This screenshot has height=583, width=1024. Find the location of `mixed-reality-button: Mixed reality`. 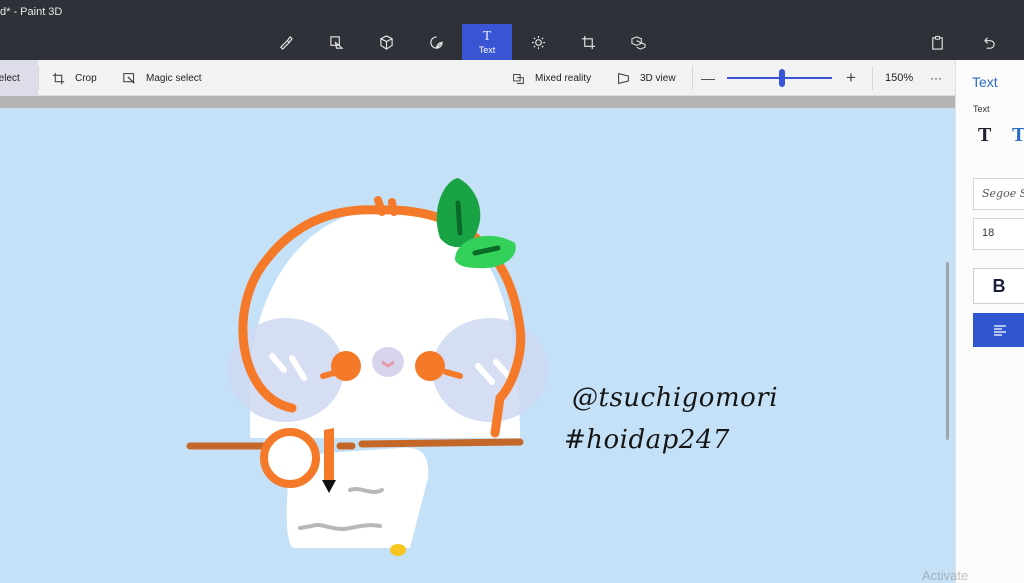

mixed-reality-button: Mixed reality is located at coordinates (551, 78).